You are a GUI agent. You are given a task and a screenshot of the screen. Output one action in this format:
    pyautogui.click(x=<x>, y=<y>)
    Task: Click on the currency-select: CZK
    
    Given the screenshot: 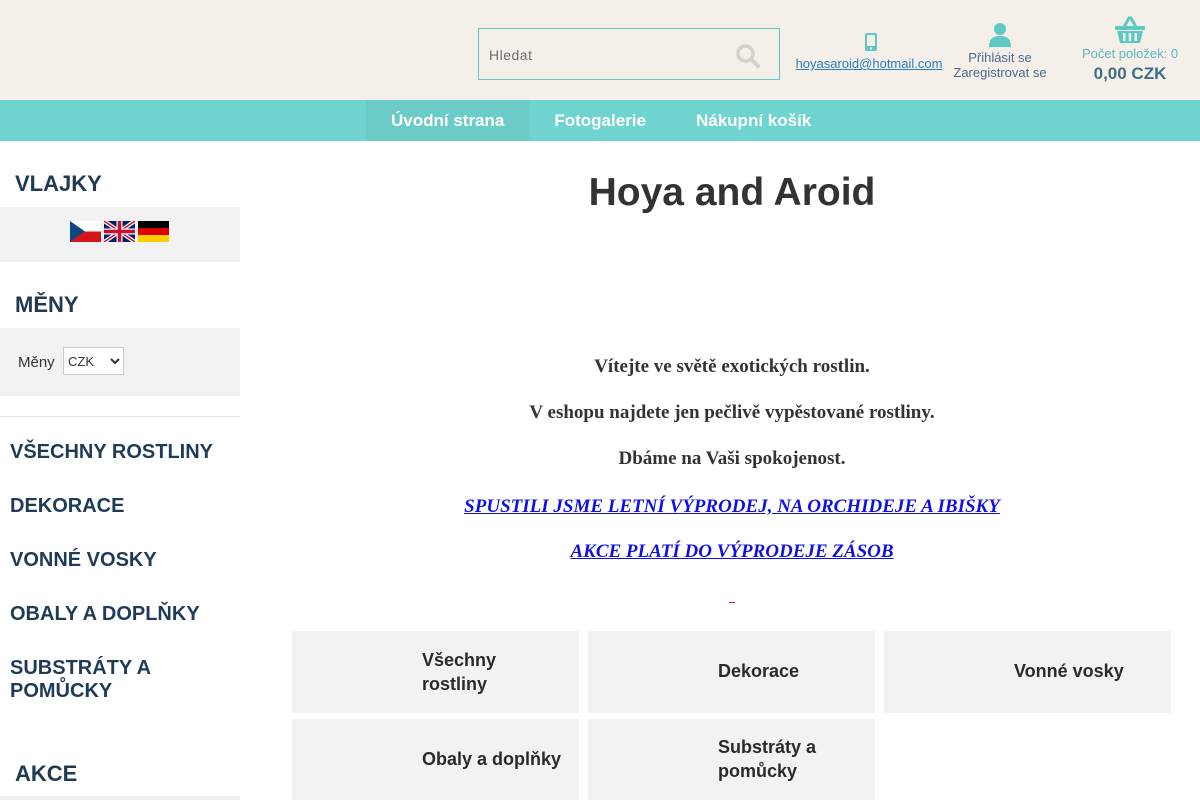 What is the action you would take?
    pyautogui.click(x=93, y=361)
    